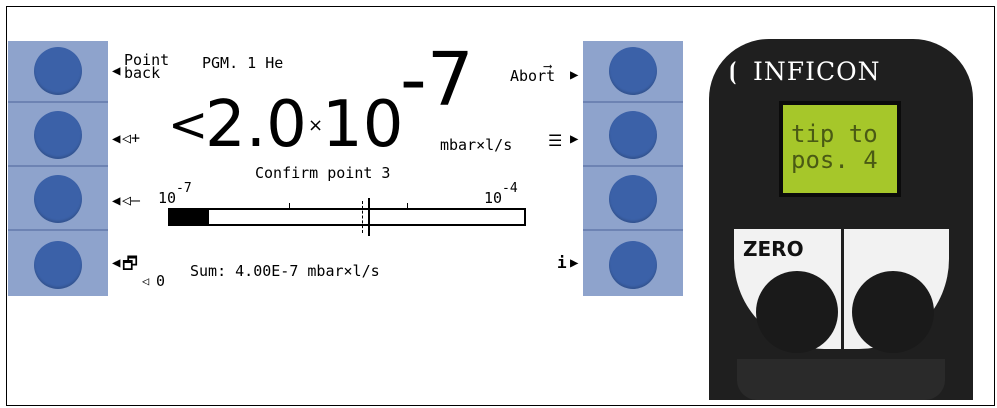  What do you see at coordinates (797, 312) in the screenshot?
I see `zero-button` at bounding box center [797, 312].